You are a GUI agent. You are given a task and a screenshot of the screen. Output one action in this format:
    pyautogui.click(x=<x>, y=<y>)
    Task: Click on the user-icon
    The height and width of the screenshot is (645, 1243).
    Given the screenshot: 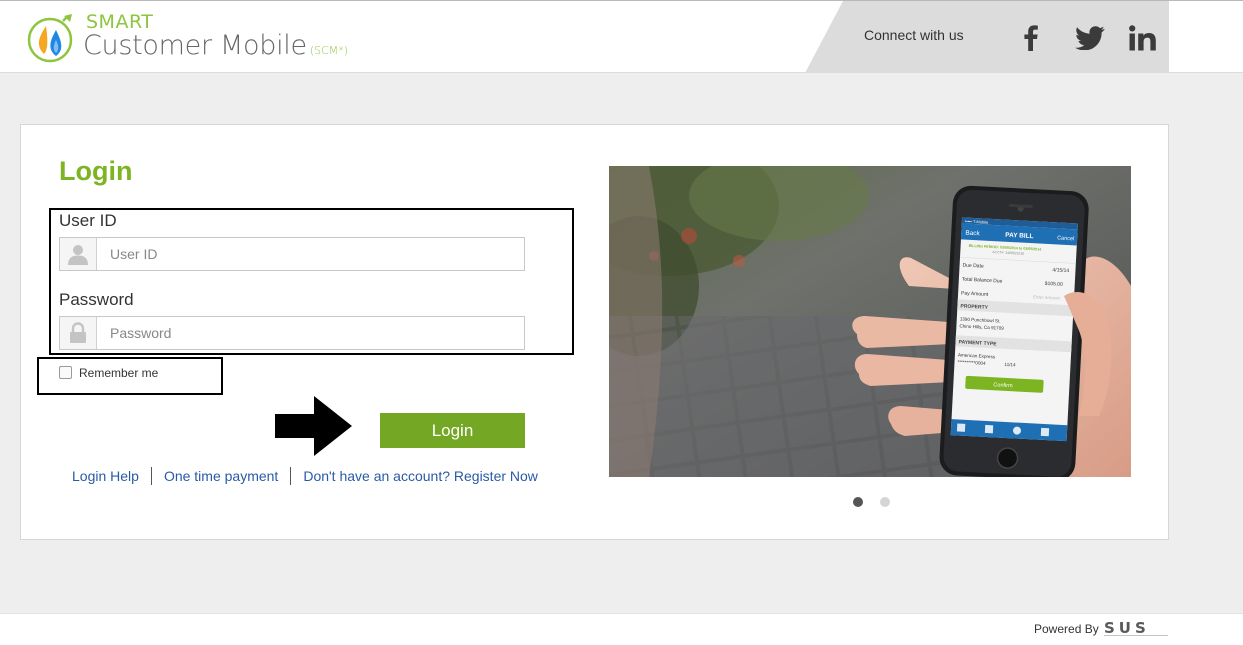 What is the action you would take?
    pyautogui.click(x=78, y=254)
    